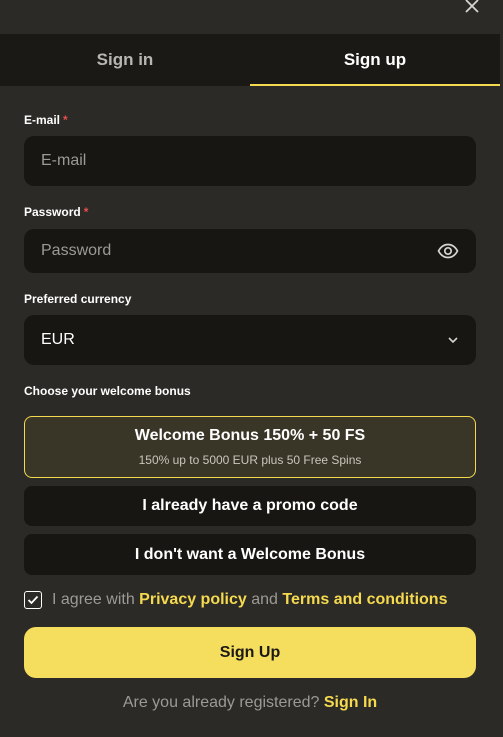  Describe the element at coordinates (350, 702) in the screenshot. I see `sign-in-link: Sign In` at that location.